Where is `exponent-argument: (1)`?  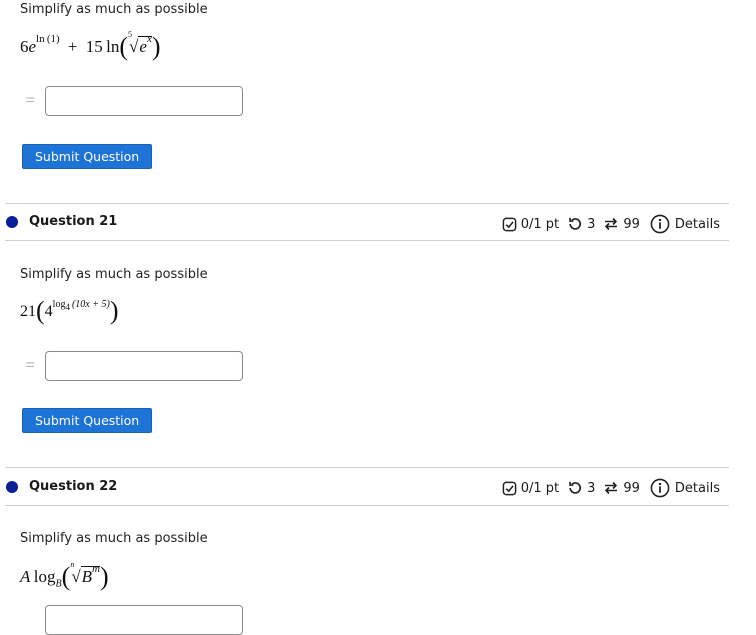
exponent-argument: (1) is located at coordinates (53, 39).